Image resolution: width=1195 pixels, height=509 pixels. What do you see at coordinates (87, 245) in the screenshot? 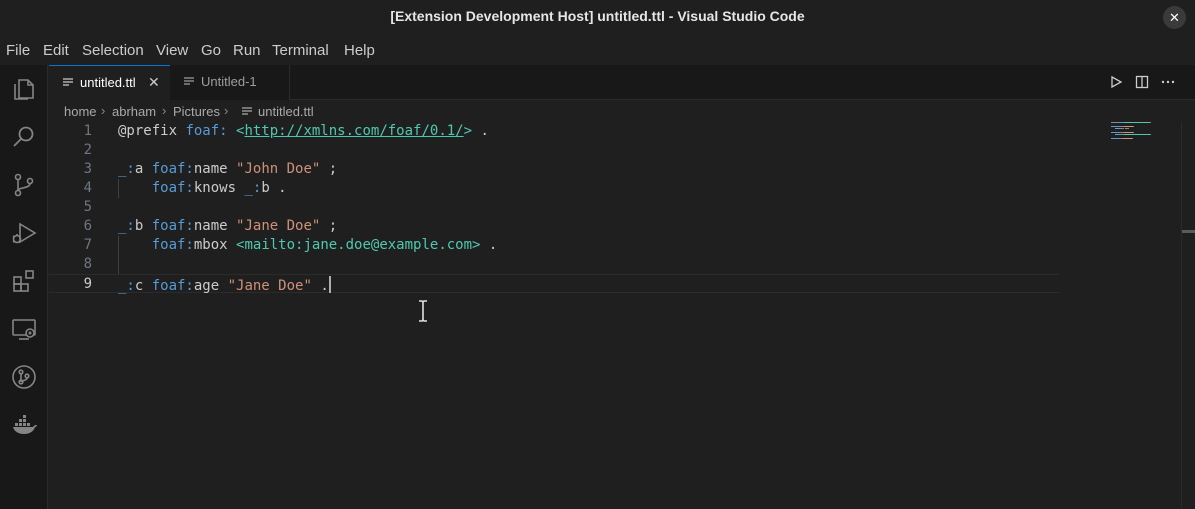
I see `line-number: 7` at bounding box center [87, 245].